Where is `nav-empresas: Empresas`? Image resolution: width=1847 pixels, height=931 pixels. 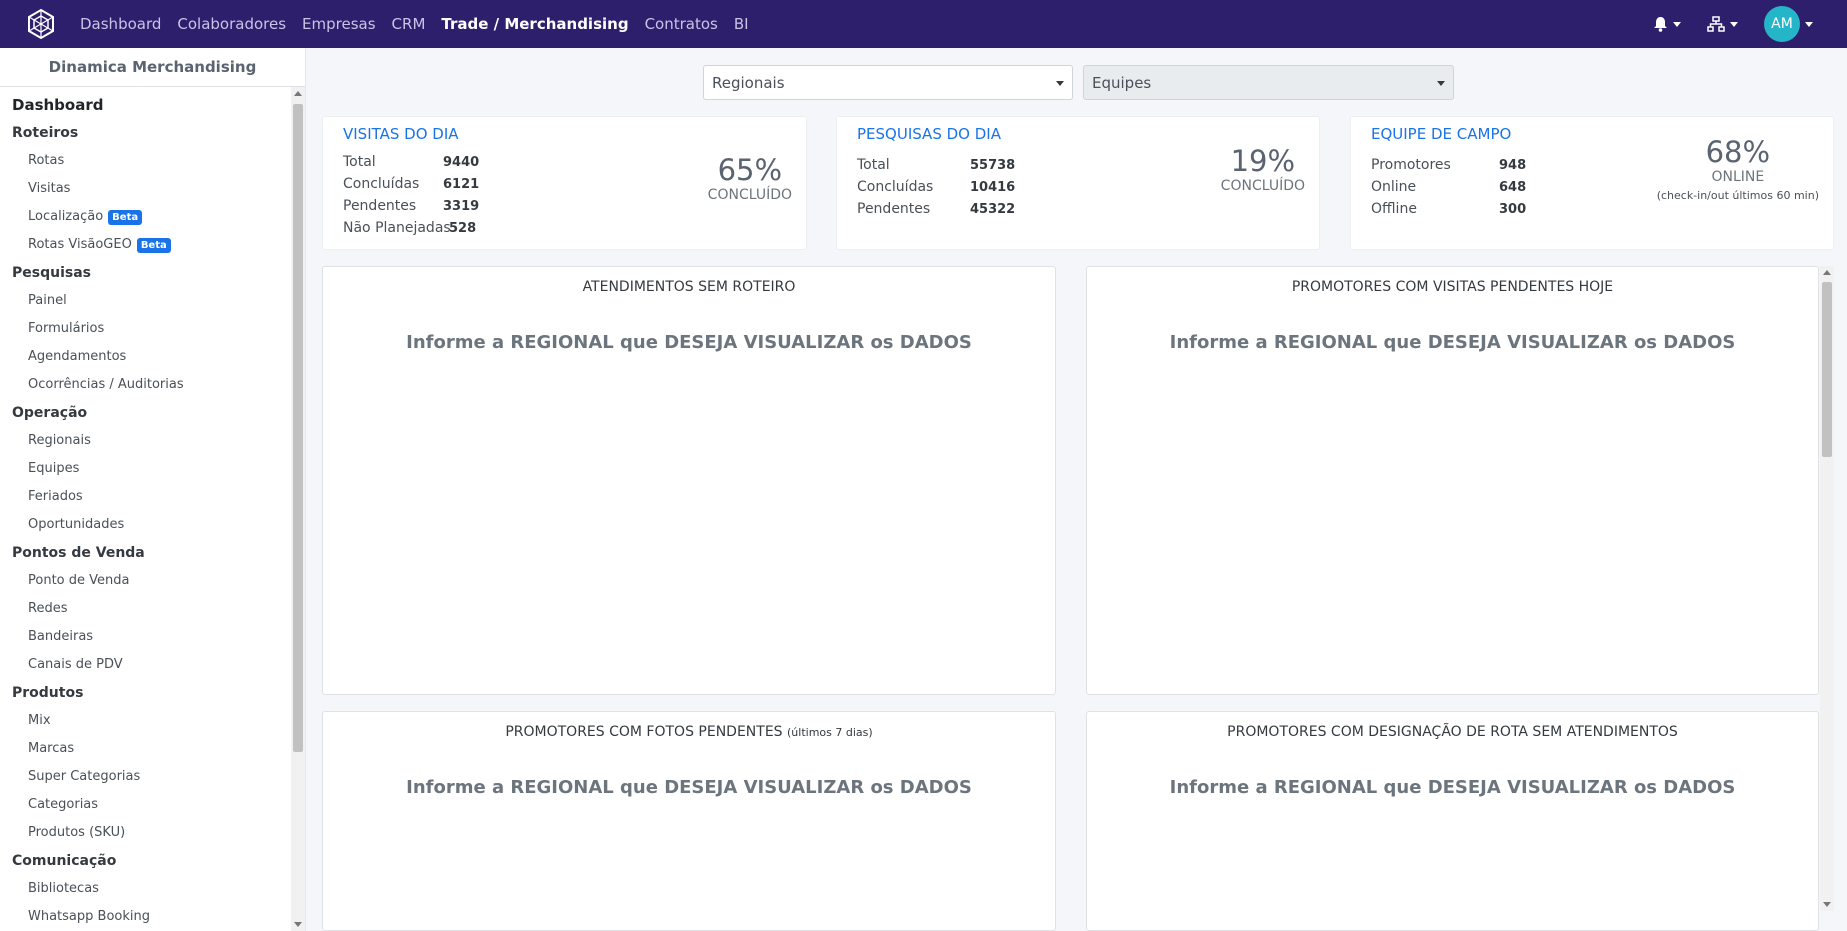
nav-empresas: Empresas is located at coordinates (339, 24).